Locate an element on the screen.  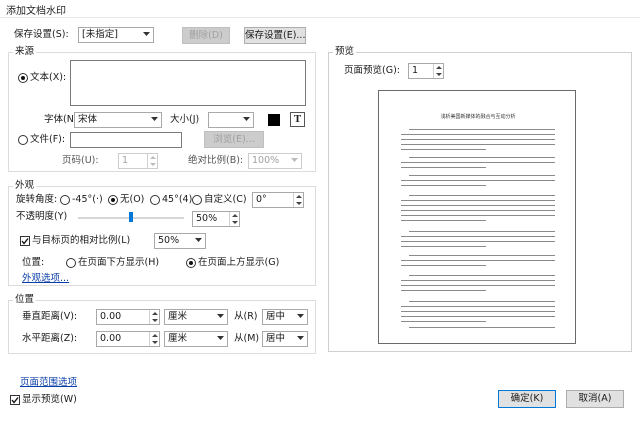
title-divider is located at coordinates (320, 17).